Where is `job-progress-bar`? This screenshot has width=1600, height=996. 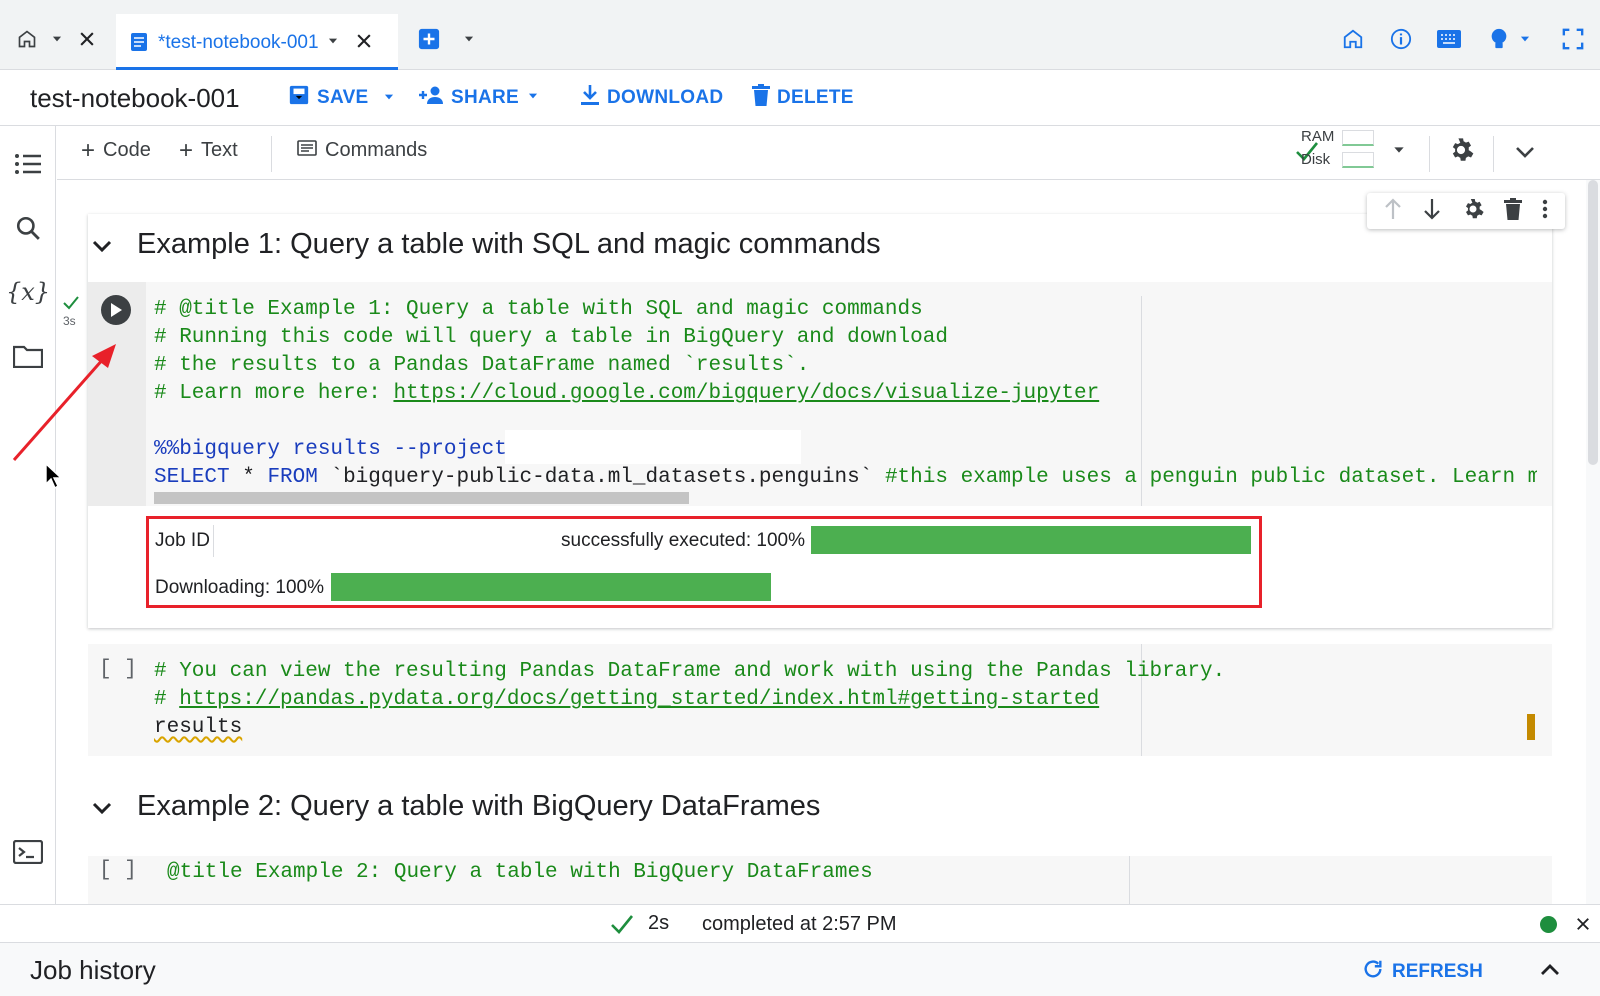 job-progress-bar is located at coordinates (1031, 540).